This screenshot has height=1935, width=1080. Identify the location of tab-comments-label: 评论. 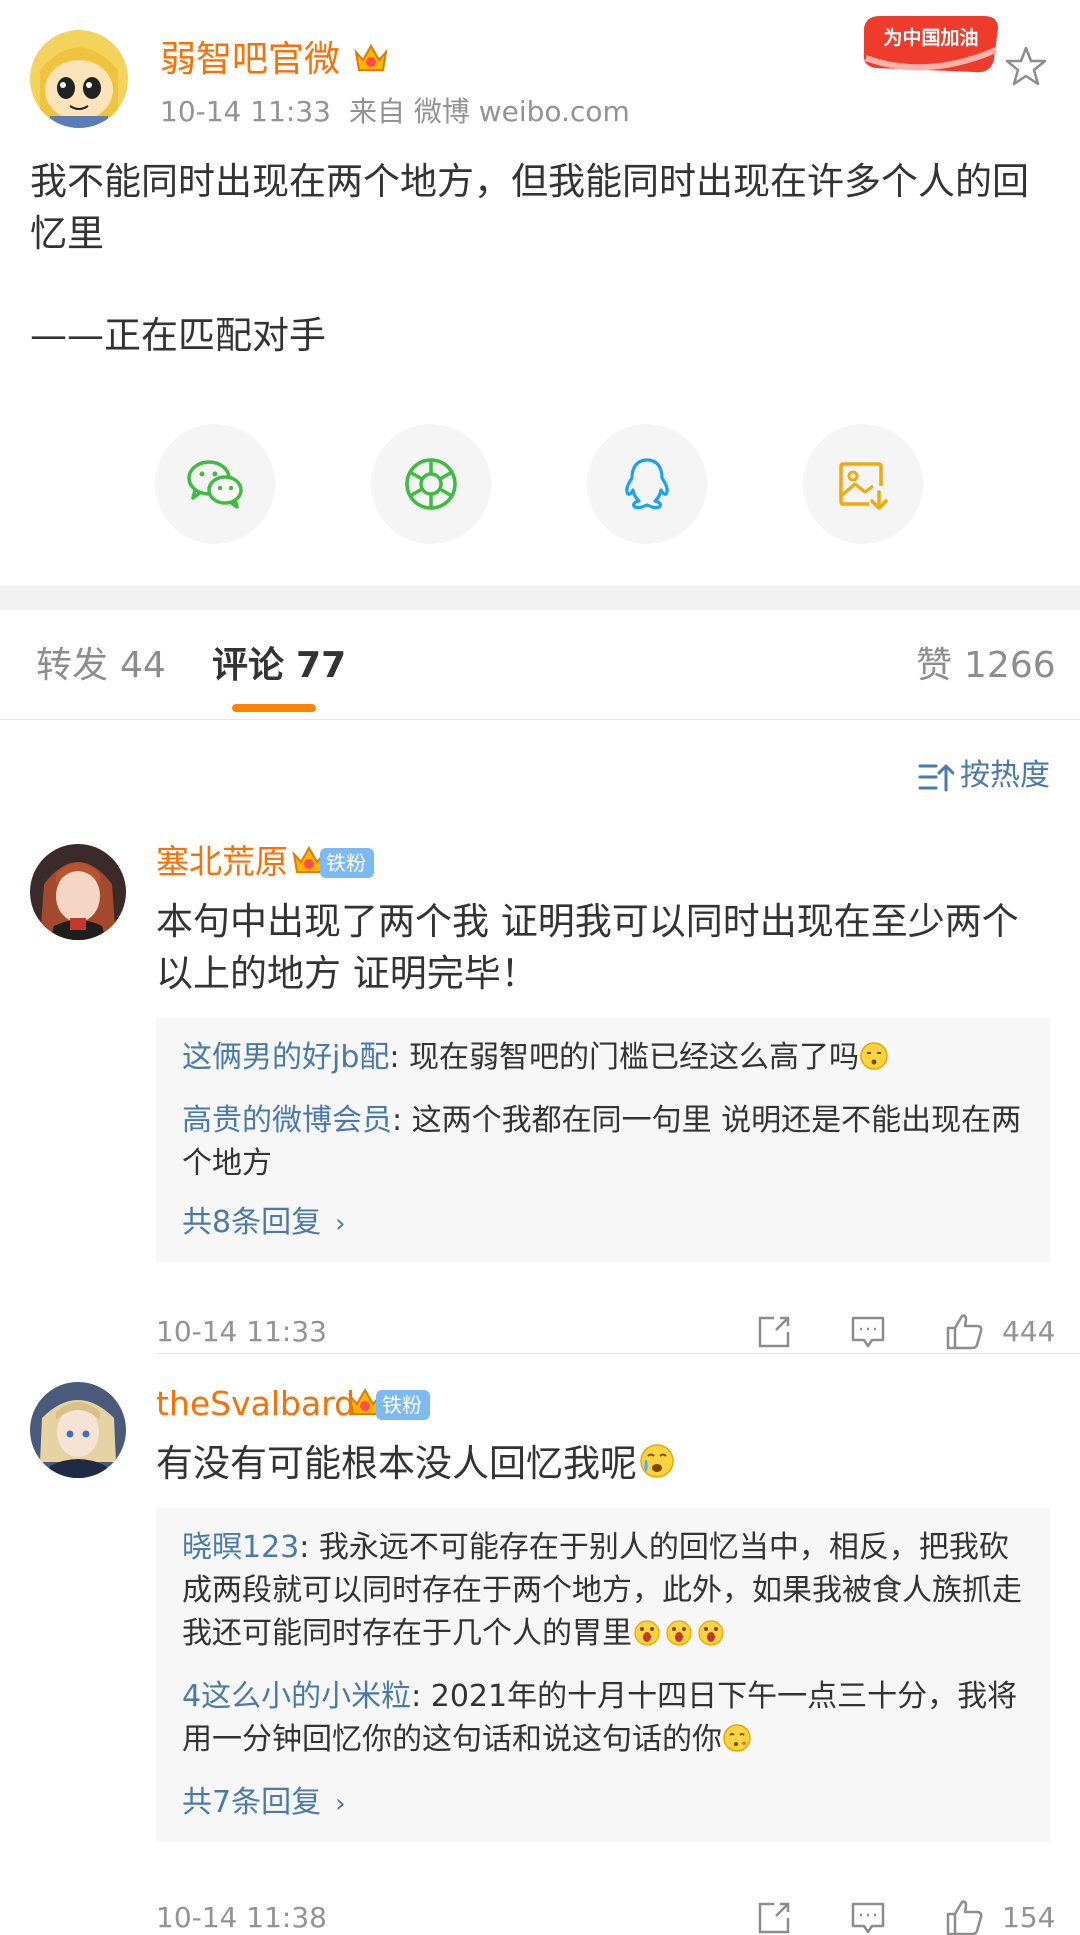
(248, 665).